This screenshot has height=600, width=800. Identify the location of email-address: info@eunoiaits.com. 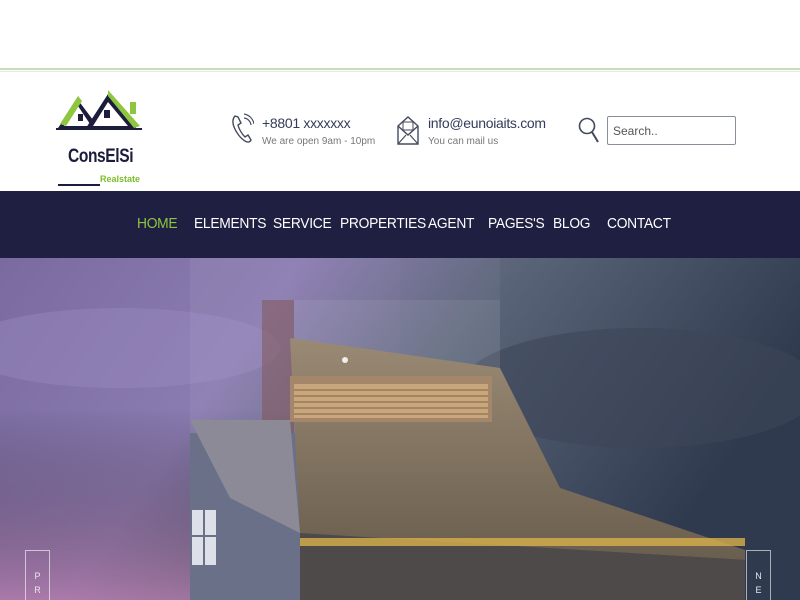
(487, 123).